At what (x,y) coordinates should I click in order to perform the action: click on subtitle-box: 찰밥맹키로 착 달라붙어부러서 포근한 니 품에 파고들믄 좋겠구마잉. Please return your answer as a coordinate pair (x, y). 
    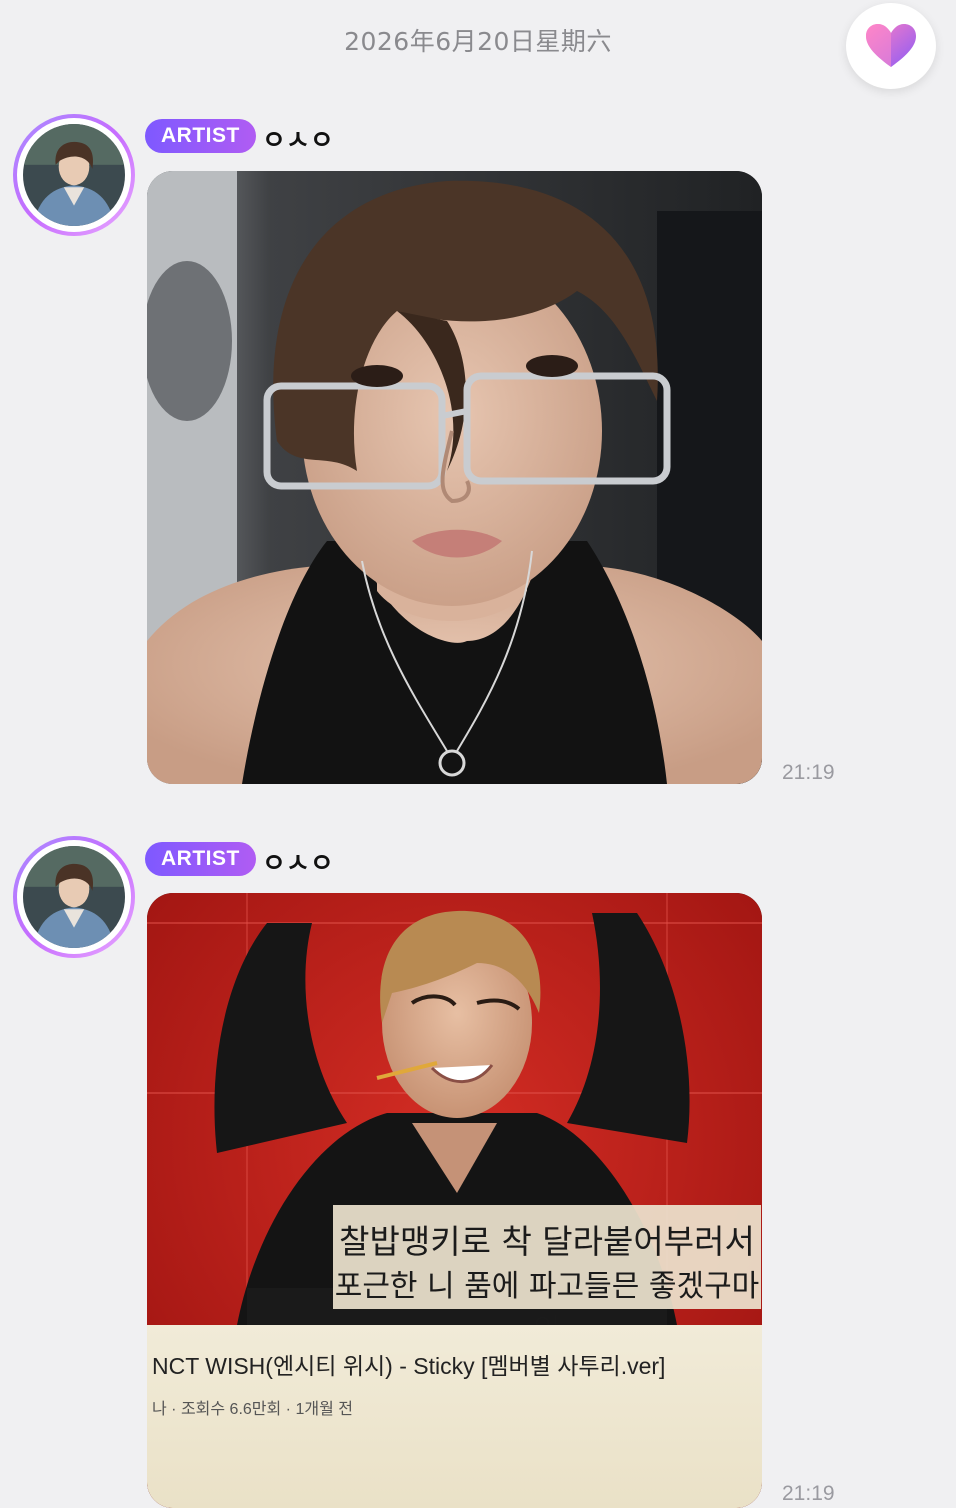
    Looking at the image, I should click on (547, 1276).